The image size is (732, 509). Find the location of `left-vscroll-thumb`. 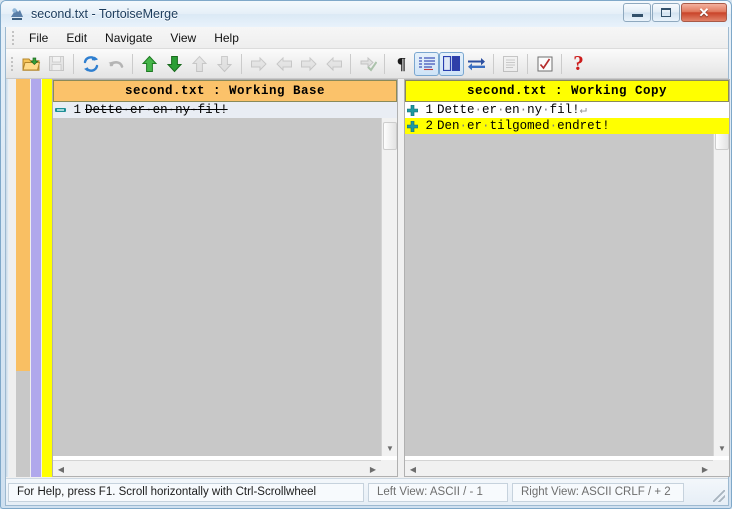

left-vscroll-thumb is located at coordinates (390, 136).